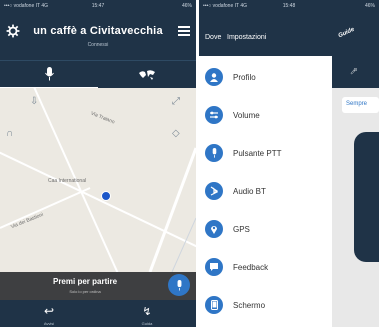 This screenshot has width=379, height=327. What do you see at coordinates (247, 37) in the screenshot?
I see `drawer-header-title: Impostazioni` at bounding box center [247, 37].